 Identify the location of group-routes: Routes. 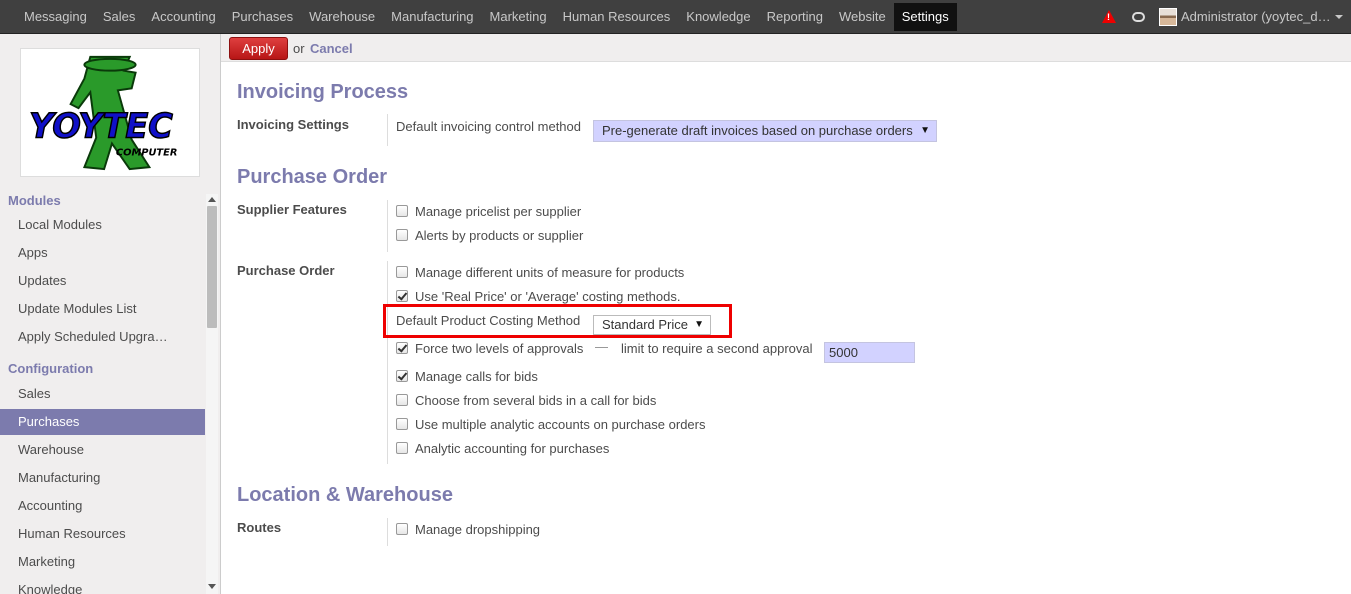
(259, 527).